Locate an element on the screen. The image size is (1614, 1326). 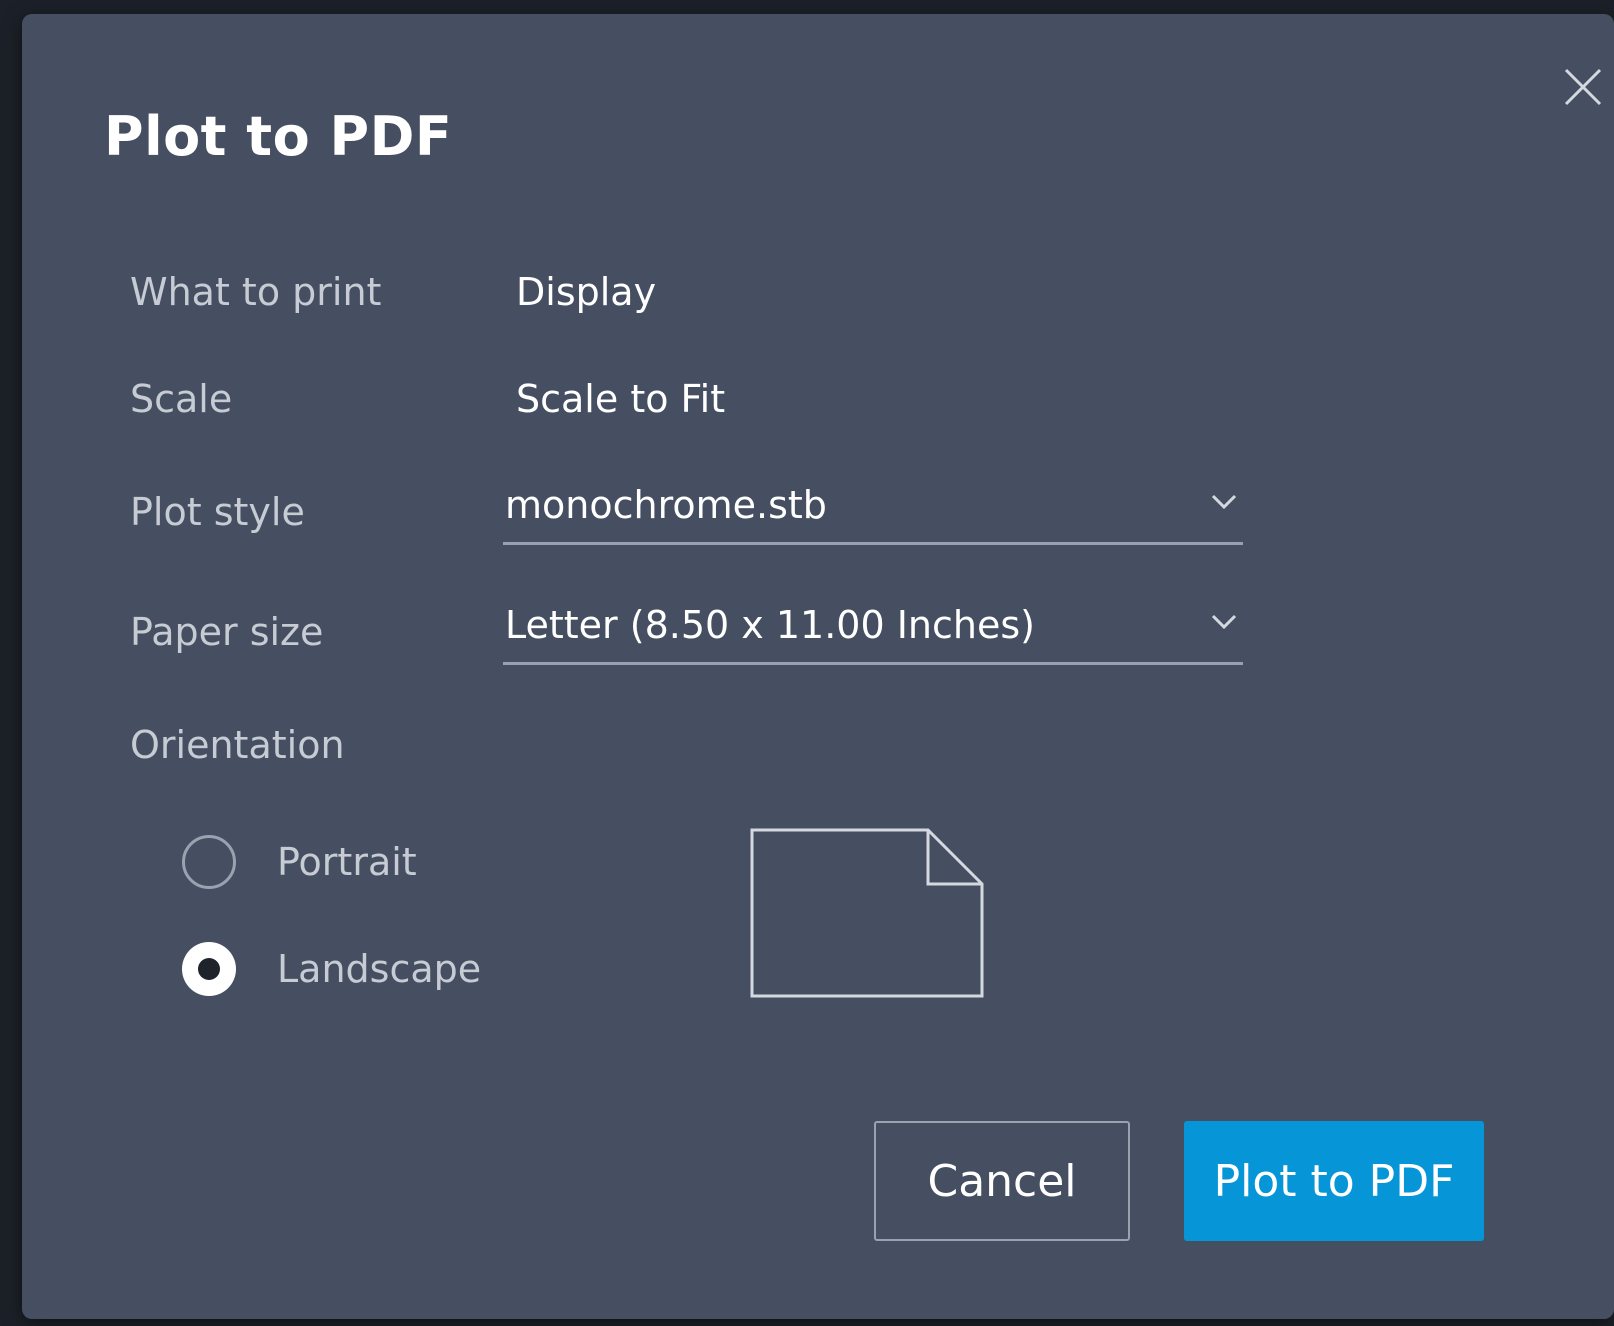
landscape-radio is located at coordinates (209, 969).